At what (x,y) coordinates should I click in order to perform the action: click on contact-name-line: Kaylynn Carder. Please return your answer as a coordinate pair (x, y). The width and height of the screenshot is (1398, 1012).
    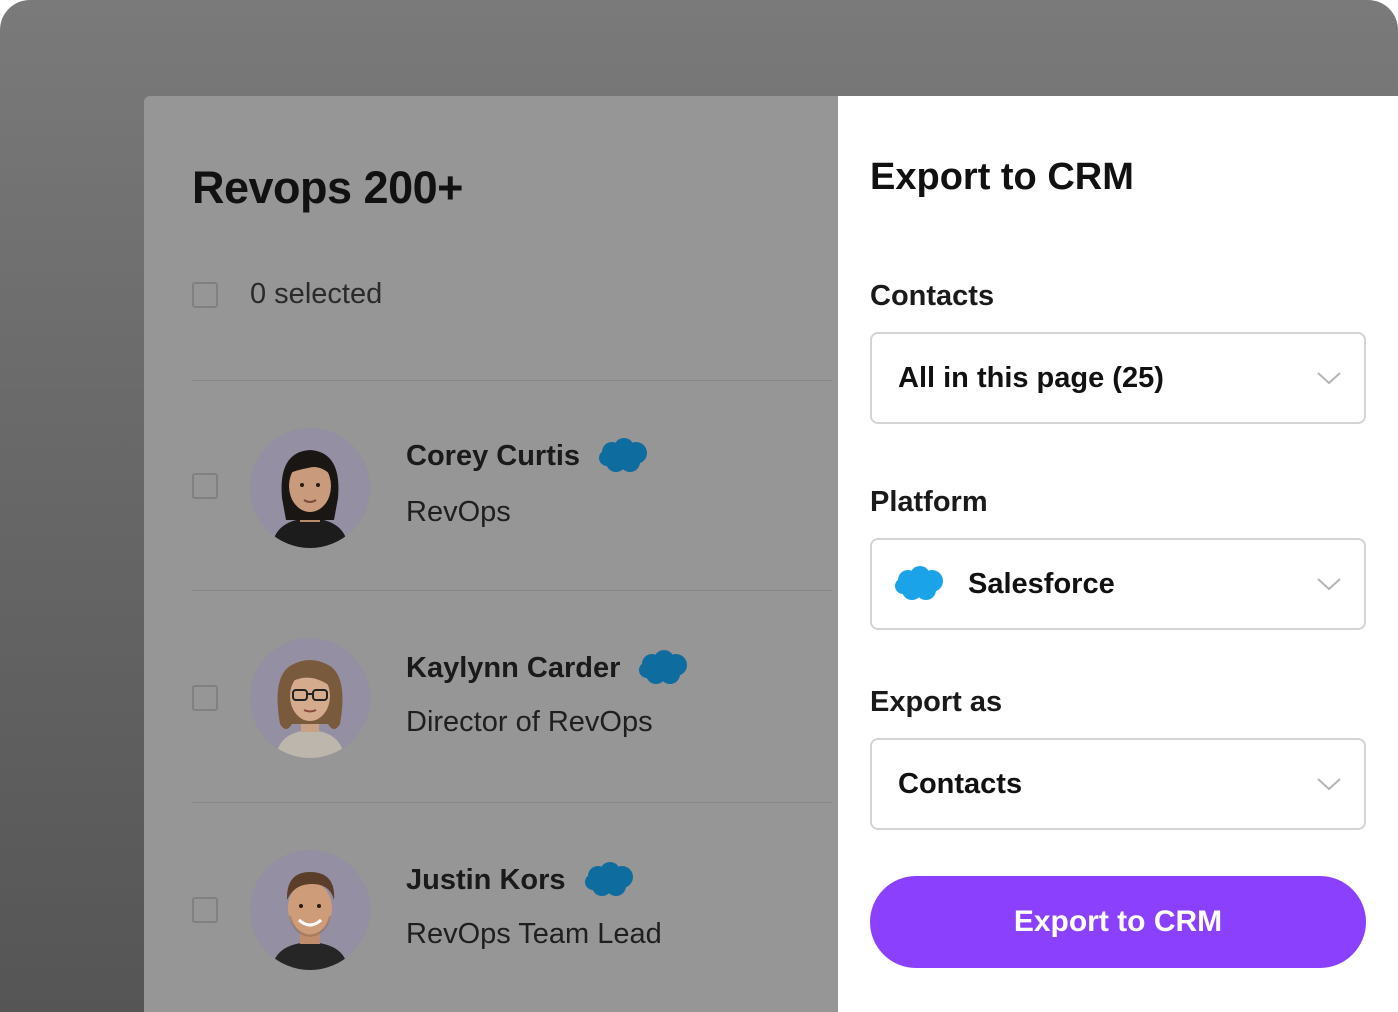
    Looking at the image, I should click on (547, 668).